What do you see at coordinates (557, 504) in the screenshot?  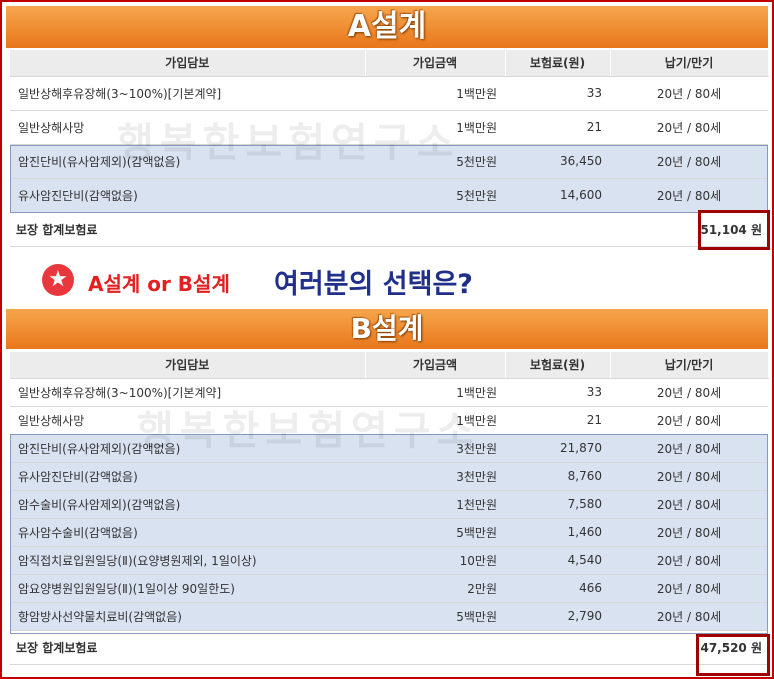 I see `cell-premium: 7,580` at bounding box center [557, 504].